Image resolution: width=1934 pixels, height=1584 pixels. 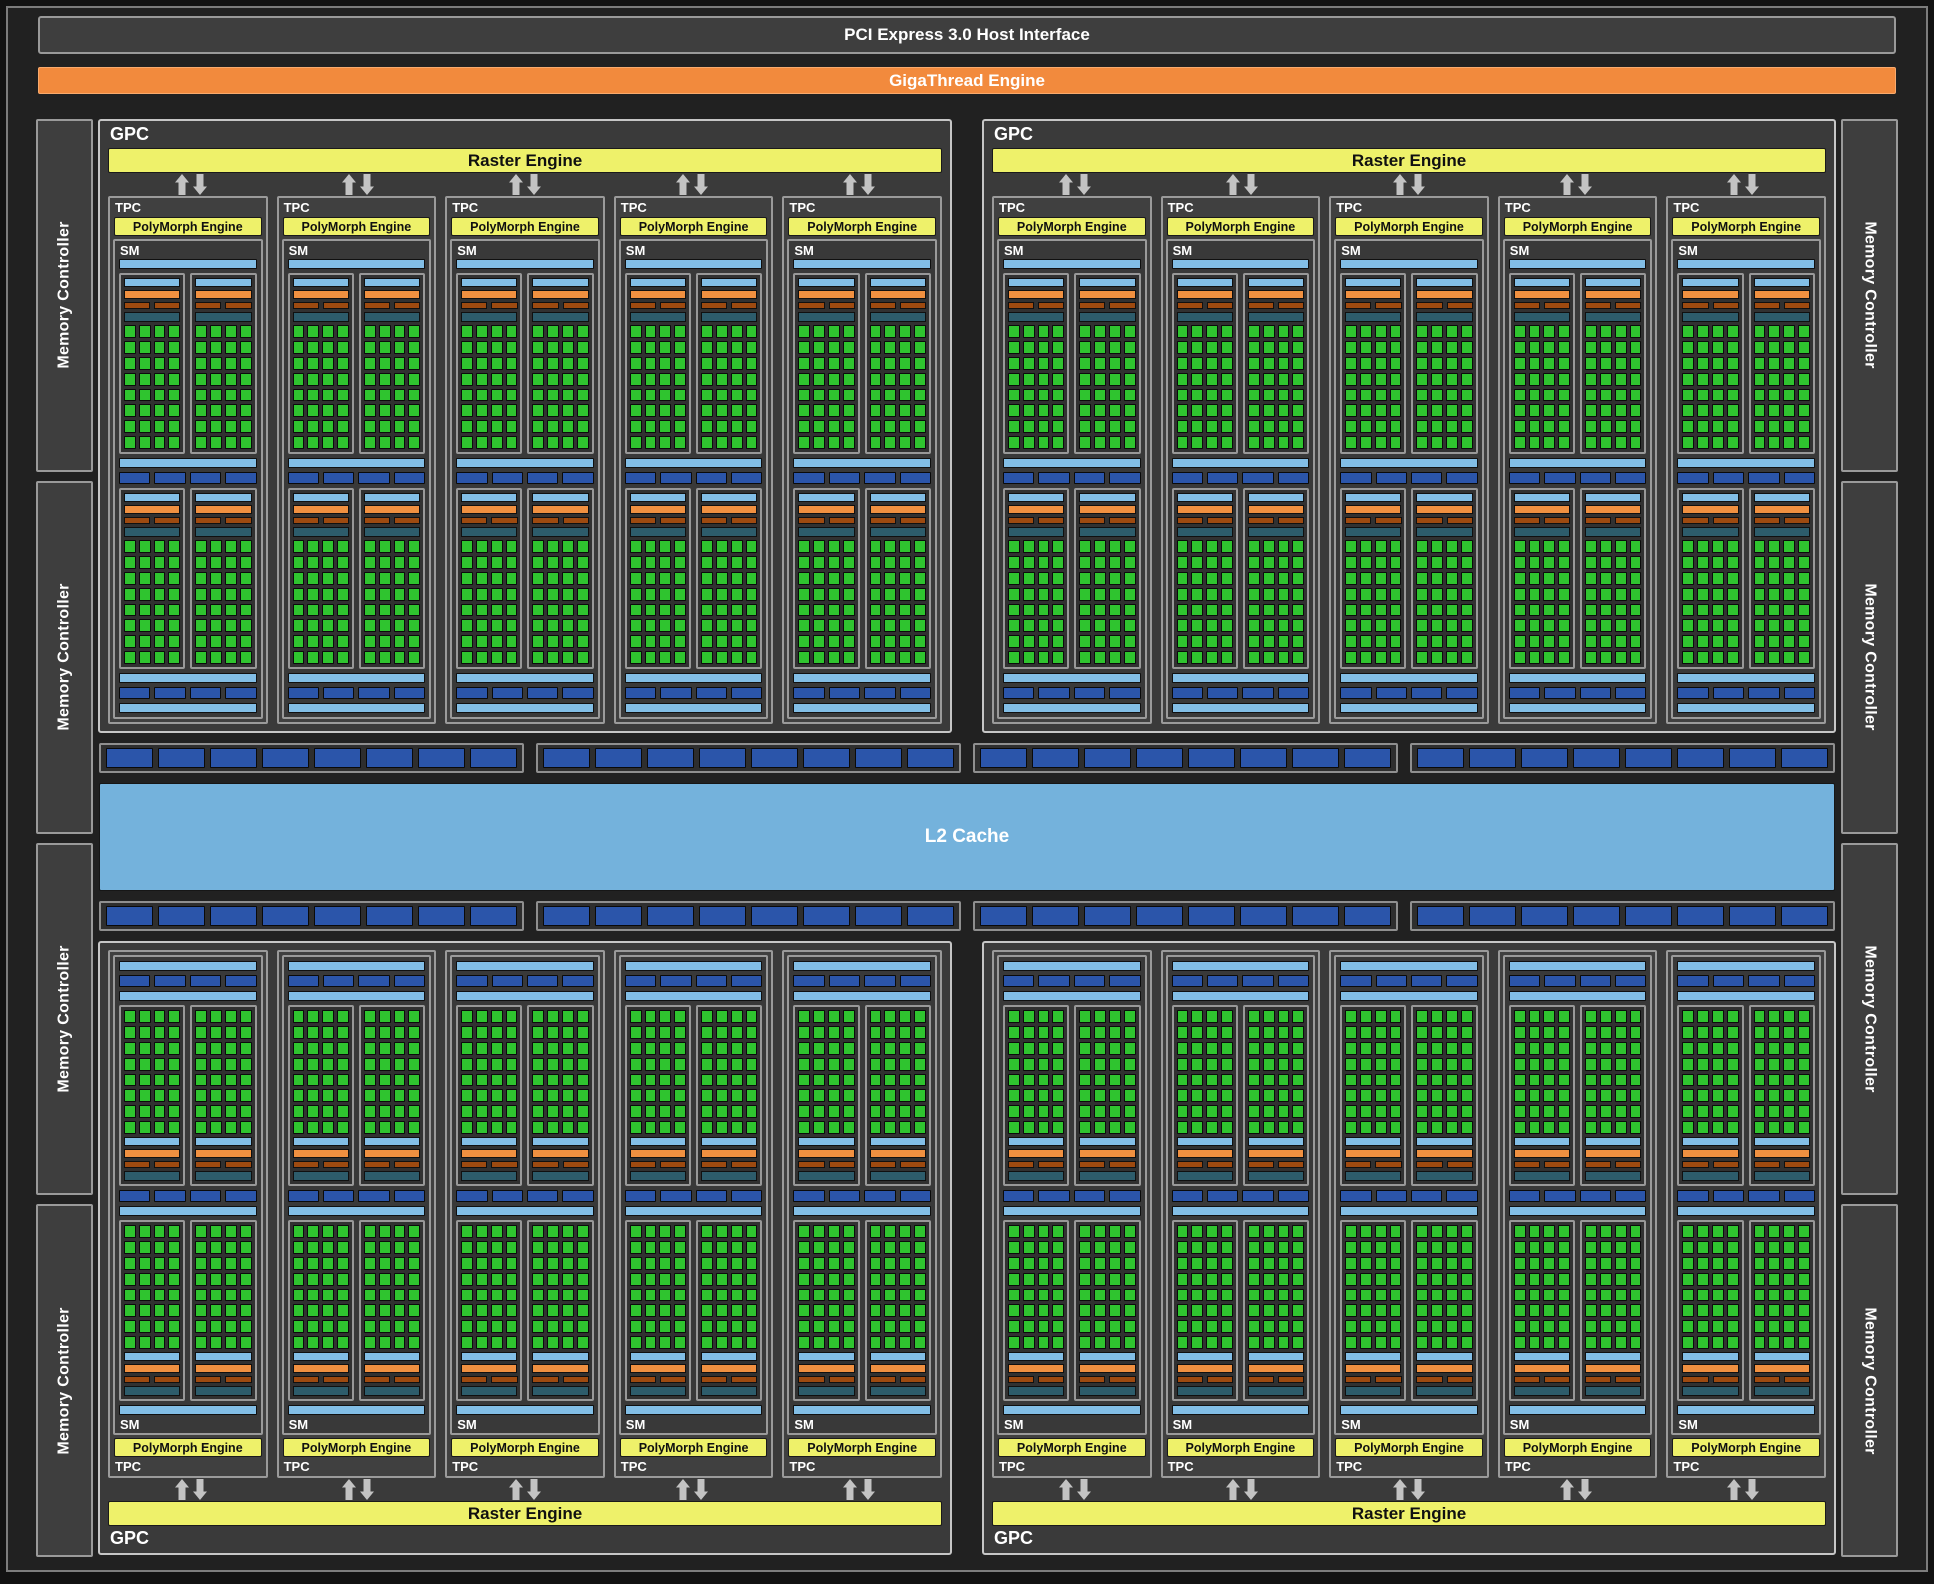 What do you see at coordinates (1240, 1188) in the screenshot?
I see `sm-stack` at bounding box center [1240, 1188].